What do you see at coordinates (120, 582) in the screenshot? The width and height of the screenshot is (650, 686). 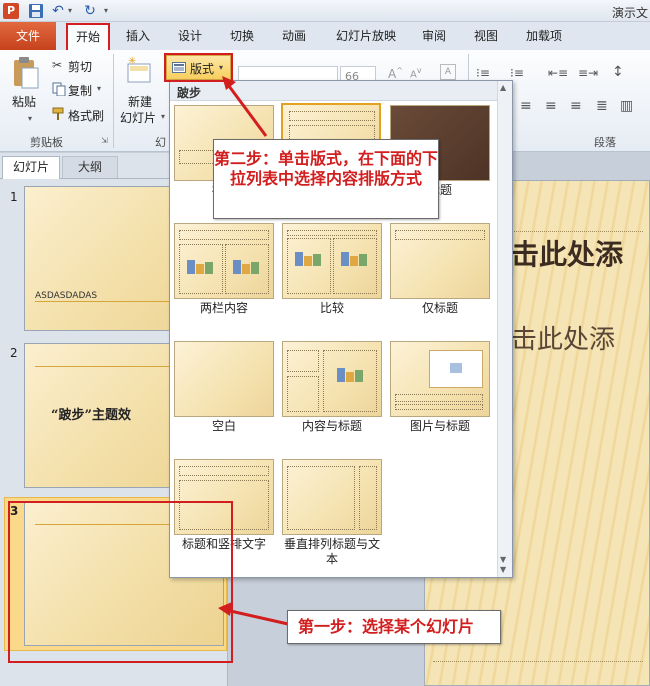 I see `selected-slide-frame` at bounding box center [120, 582].